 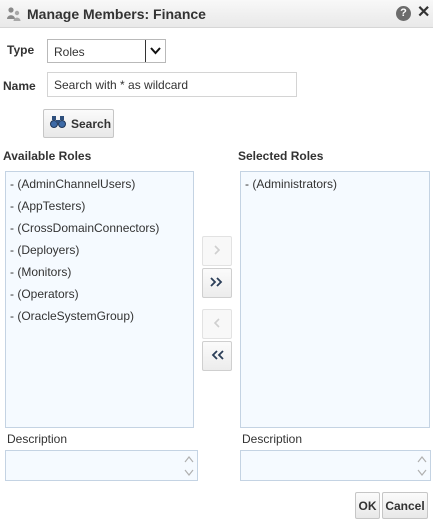 I want to click on name-search-input, so click(x=172, y=84).